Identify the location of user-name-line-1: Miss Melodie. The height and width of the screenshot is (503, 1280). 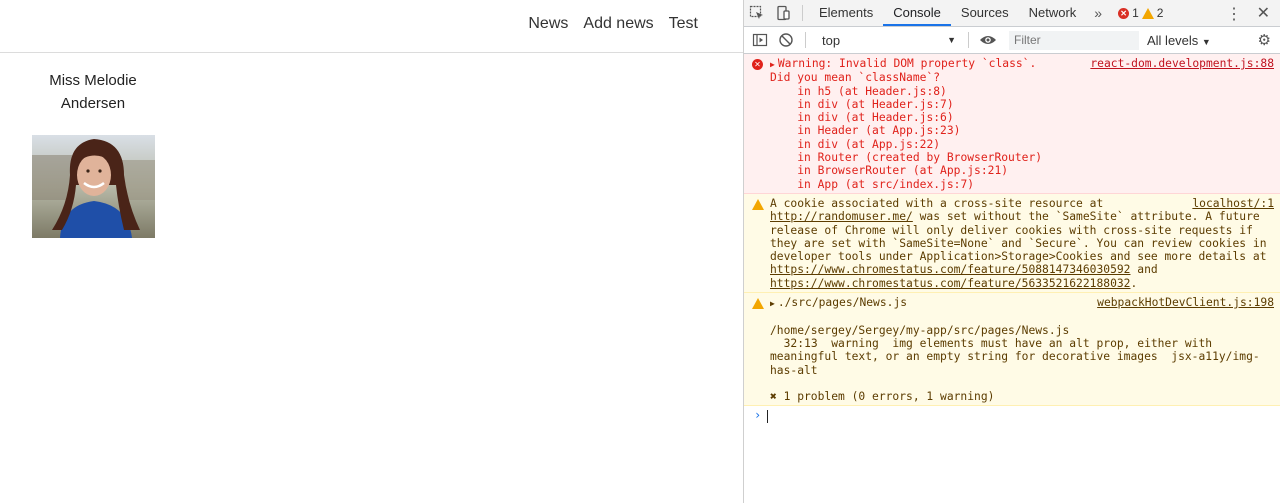
(93, 80).